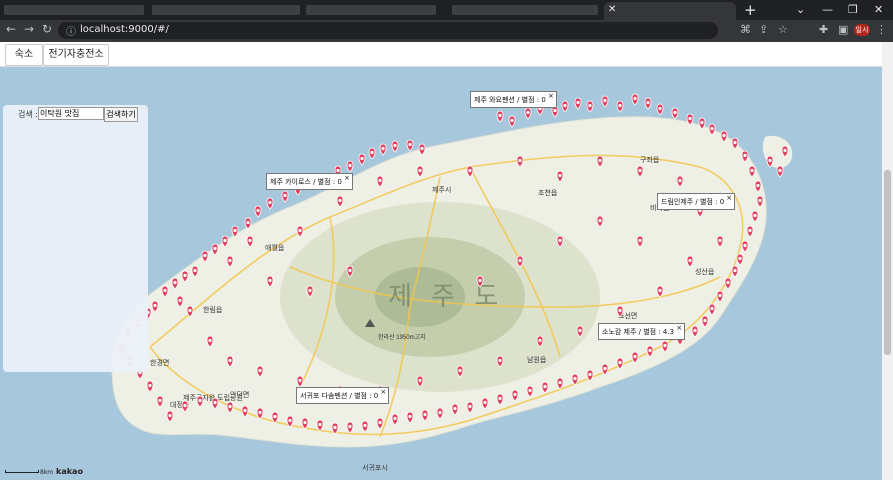 Image resolution: width=893 pixels, height=480 pixels. I want to click on active-tab, so click(670, 11).